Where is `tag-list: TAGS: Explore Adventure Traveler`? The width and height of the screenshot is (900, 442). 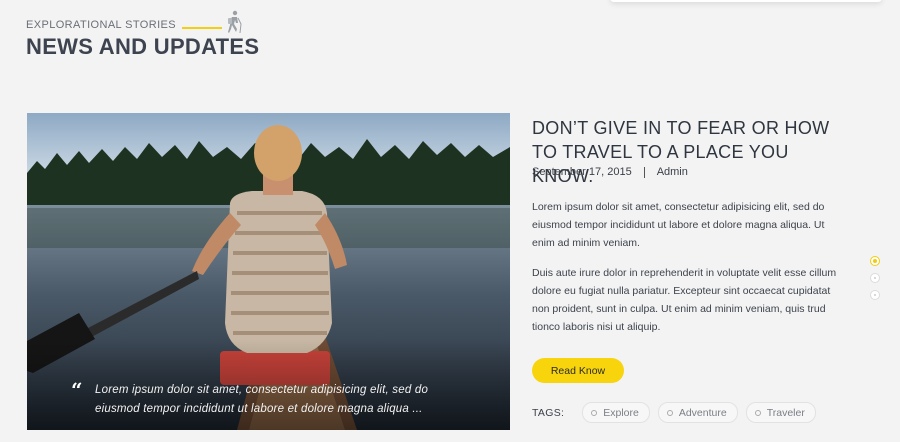 tag-list: TAGS: Explore Adventure Traveler is located at coordinates (678, 412).